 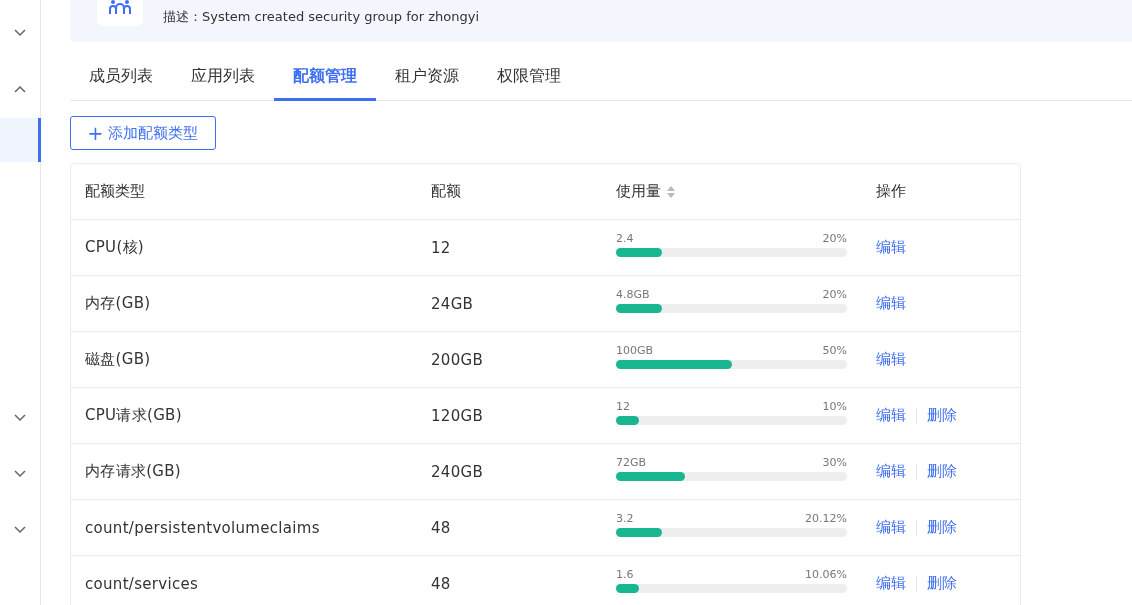 What do you see at coordinates (120, 8) in the screenshot?
I see `people-icon` at bounding box center [120, 8].